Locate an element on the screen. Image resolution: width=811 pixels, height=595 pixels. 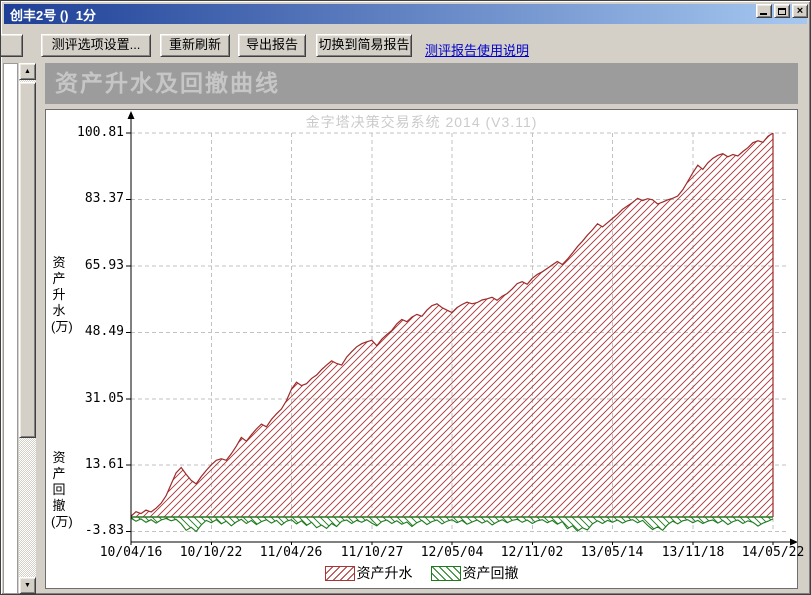
minimize-button is located at coordinates (764, 11).